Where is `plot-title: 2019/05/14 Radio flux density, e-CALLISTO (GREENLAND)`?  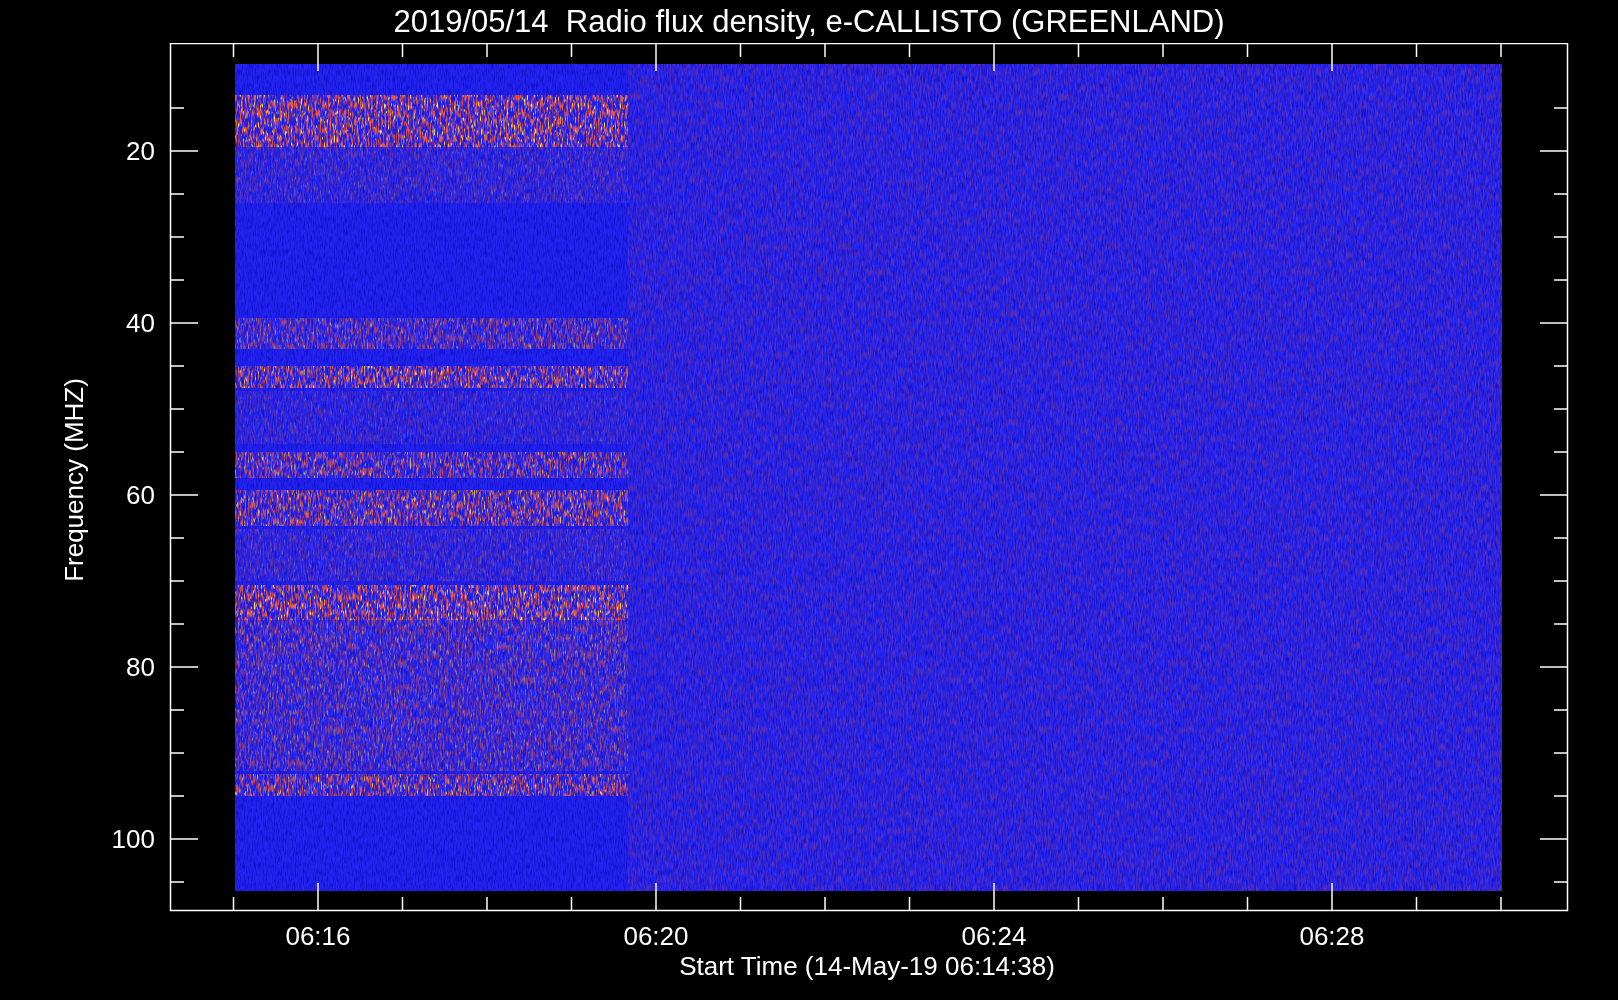
plot-title: 2019/05/14 Radio flux density, e-CALLISTO (GREENLAND) is located at coordinates (809, 21).